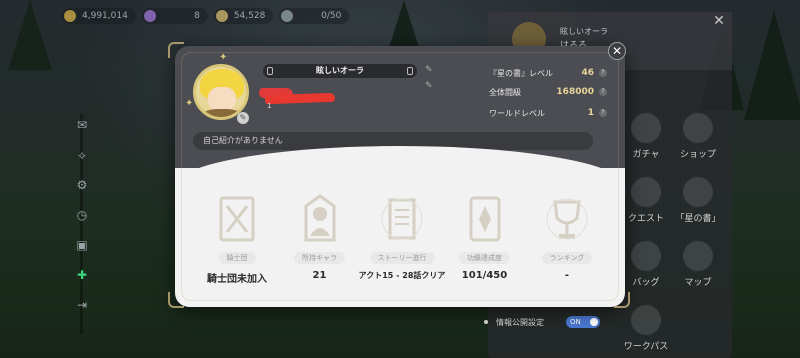 The height and width of the screenshot is (358, 800). I want to click on title-pill-left-ornament, so click(270, 71).